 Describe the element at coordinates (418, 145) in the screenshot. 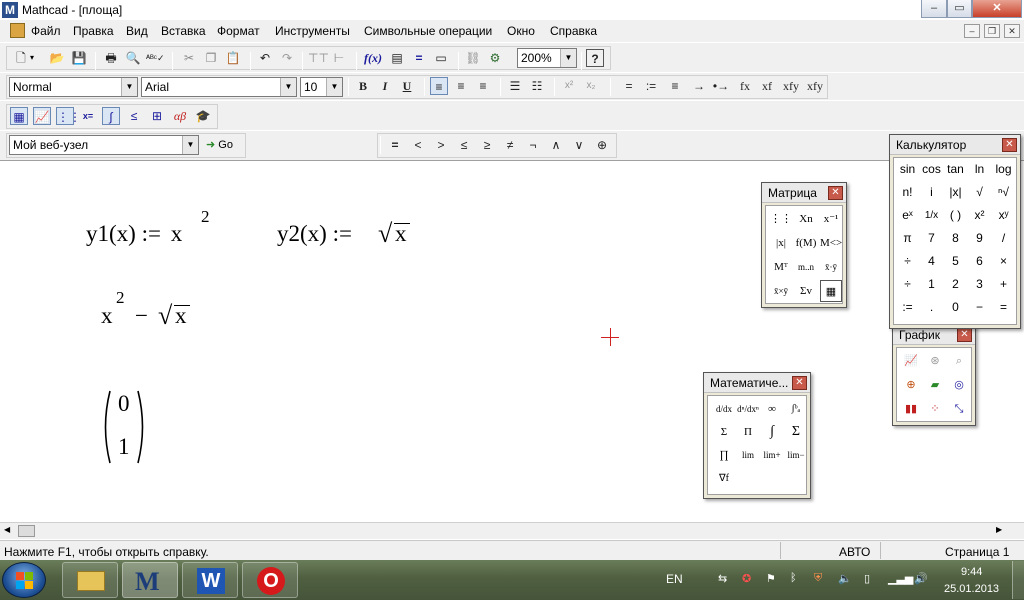

I see `bool-less-button: <` at that location.